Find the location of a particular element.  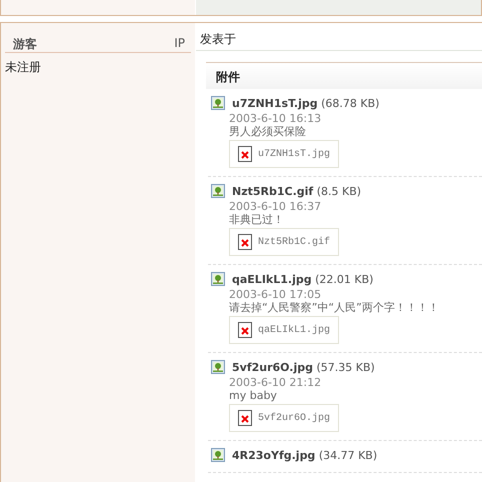

file-size: (22.01 KB) is located at coordinates (344, 279).